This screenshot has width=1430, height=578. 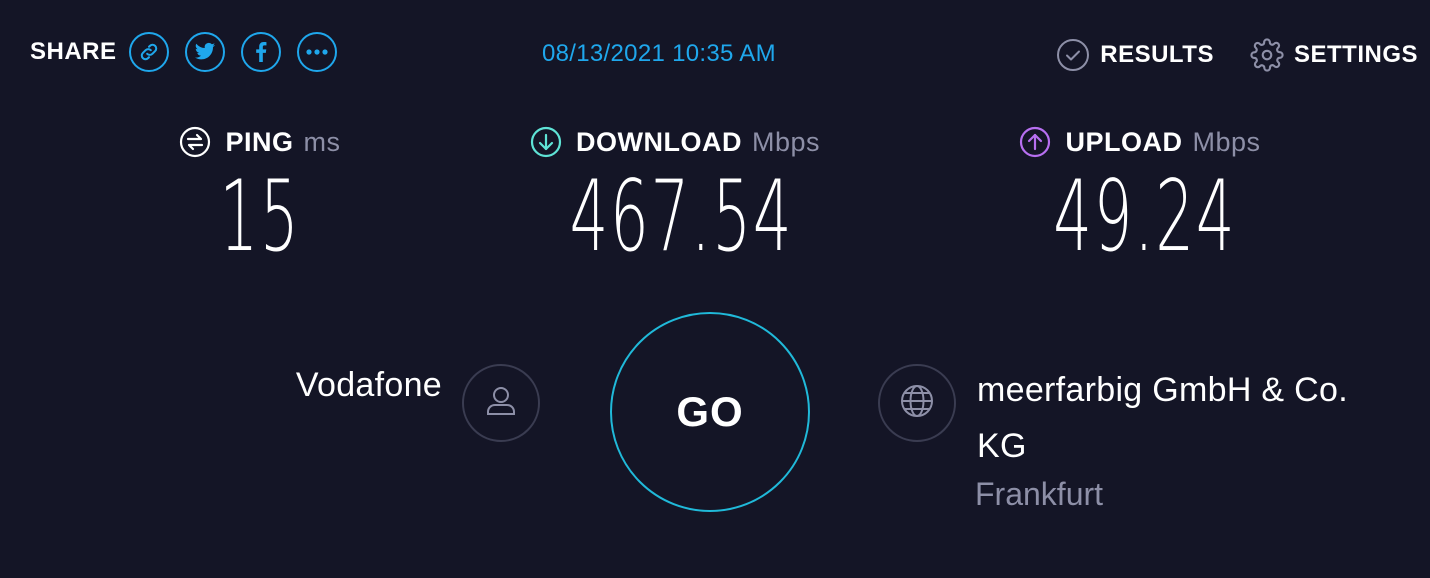 I want to click on server-info: meerfarbig GmbH & Co. KG Frankfurt, so click(x=1186, y=437).